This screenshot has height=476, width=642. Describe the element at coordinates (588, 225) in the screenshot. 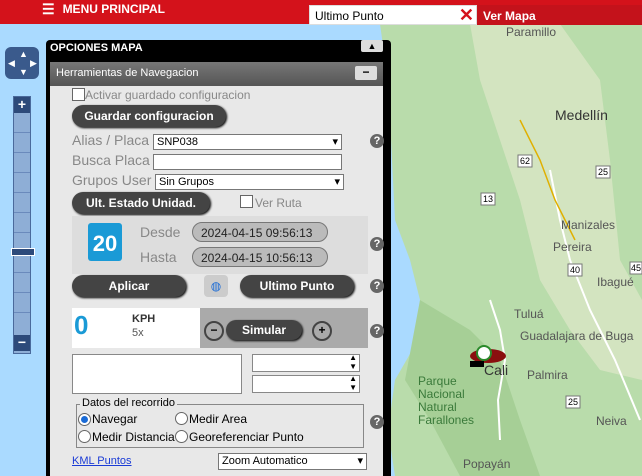

I see `map-label-manizales: Manizales` at that location.